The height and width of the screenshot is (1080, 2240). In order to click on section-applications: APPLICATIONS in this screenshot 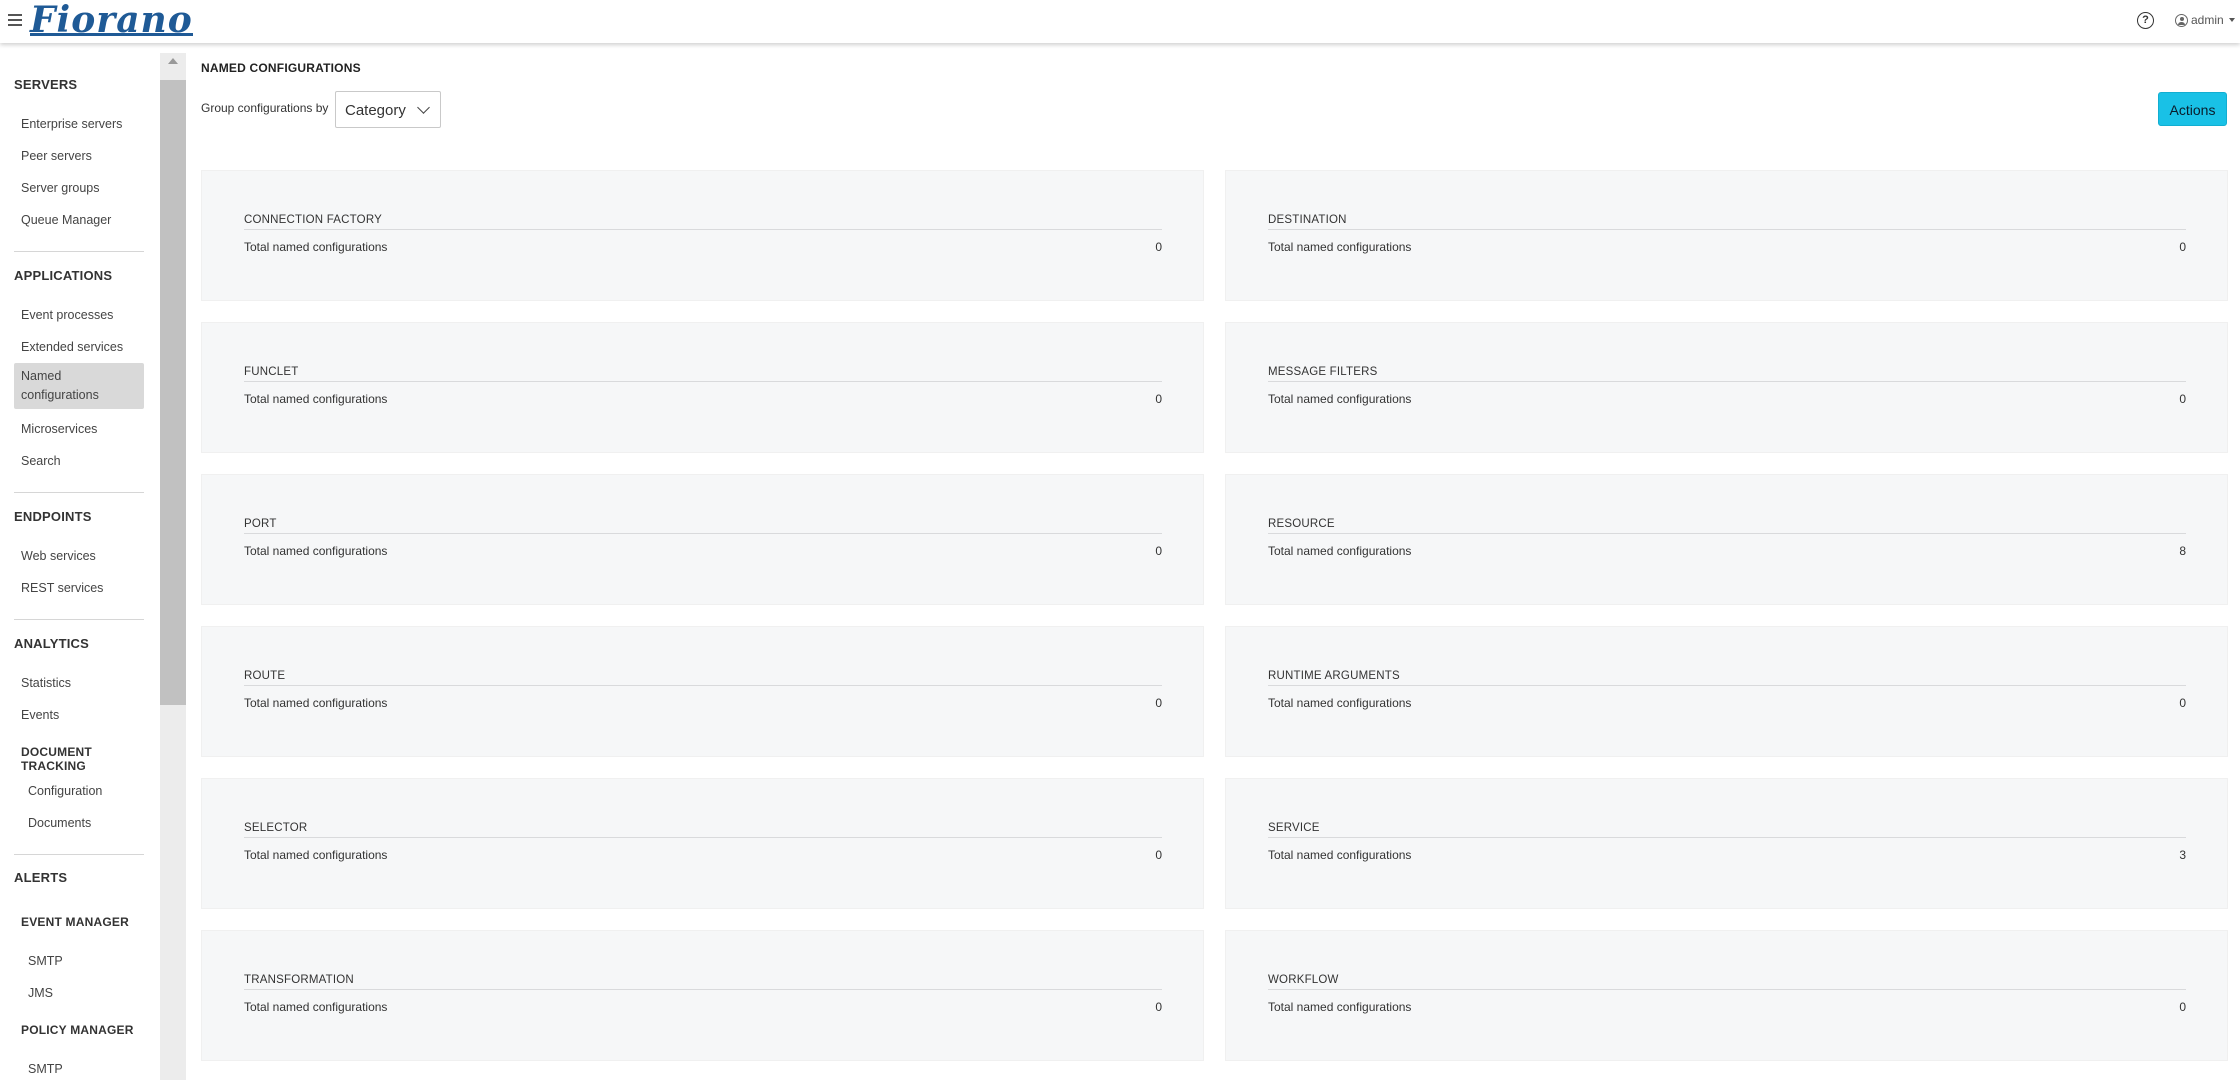, I will do `click(63, 275)`.